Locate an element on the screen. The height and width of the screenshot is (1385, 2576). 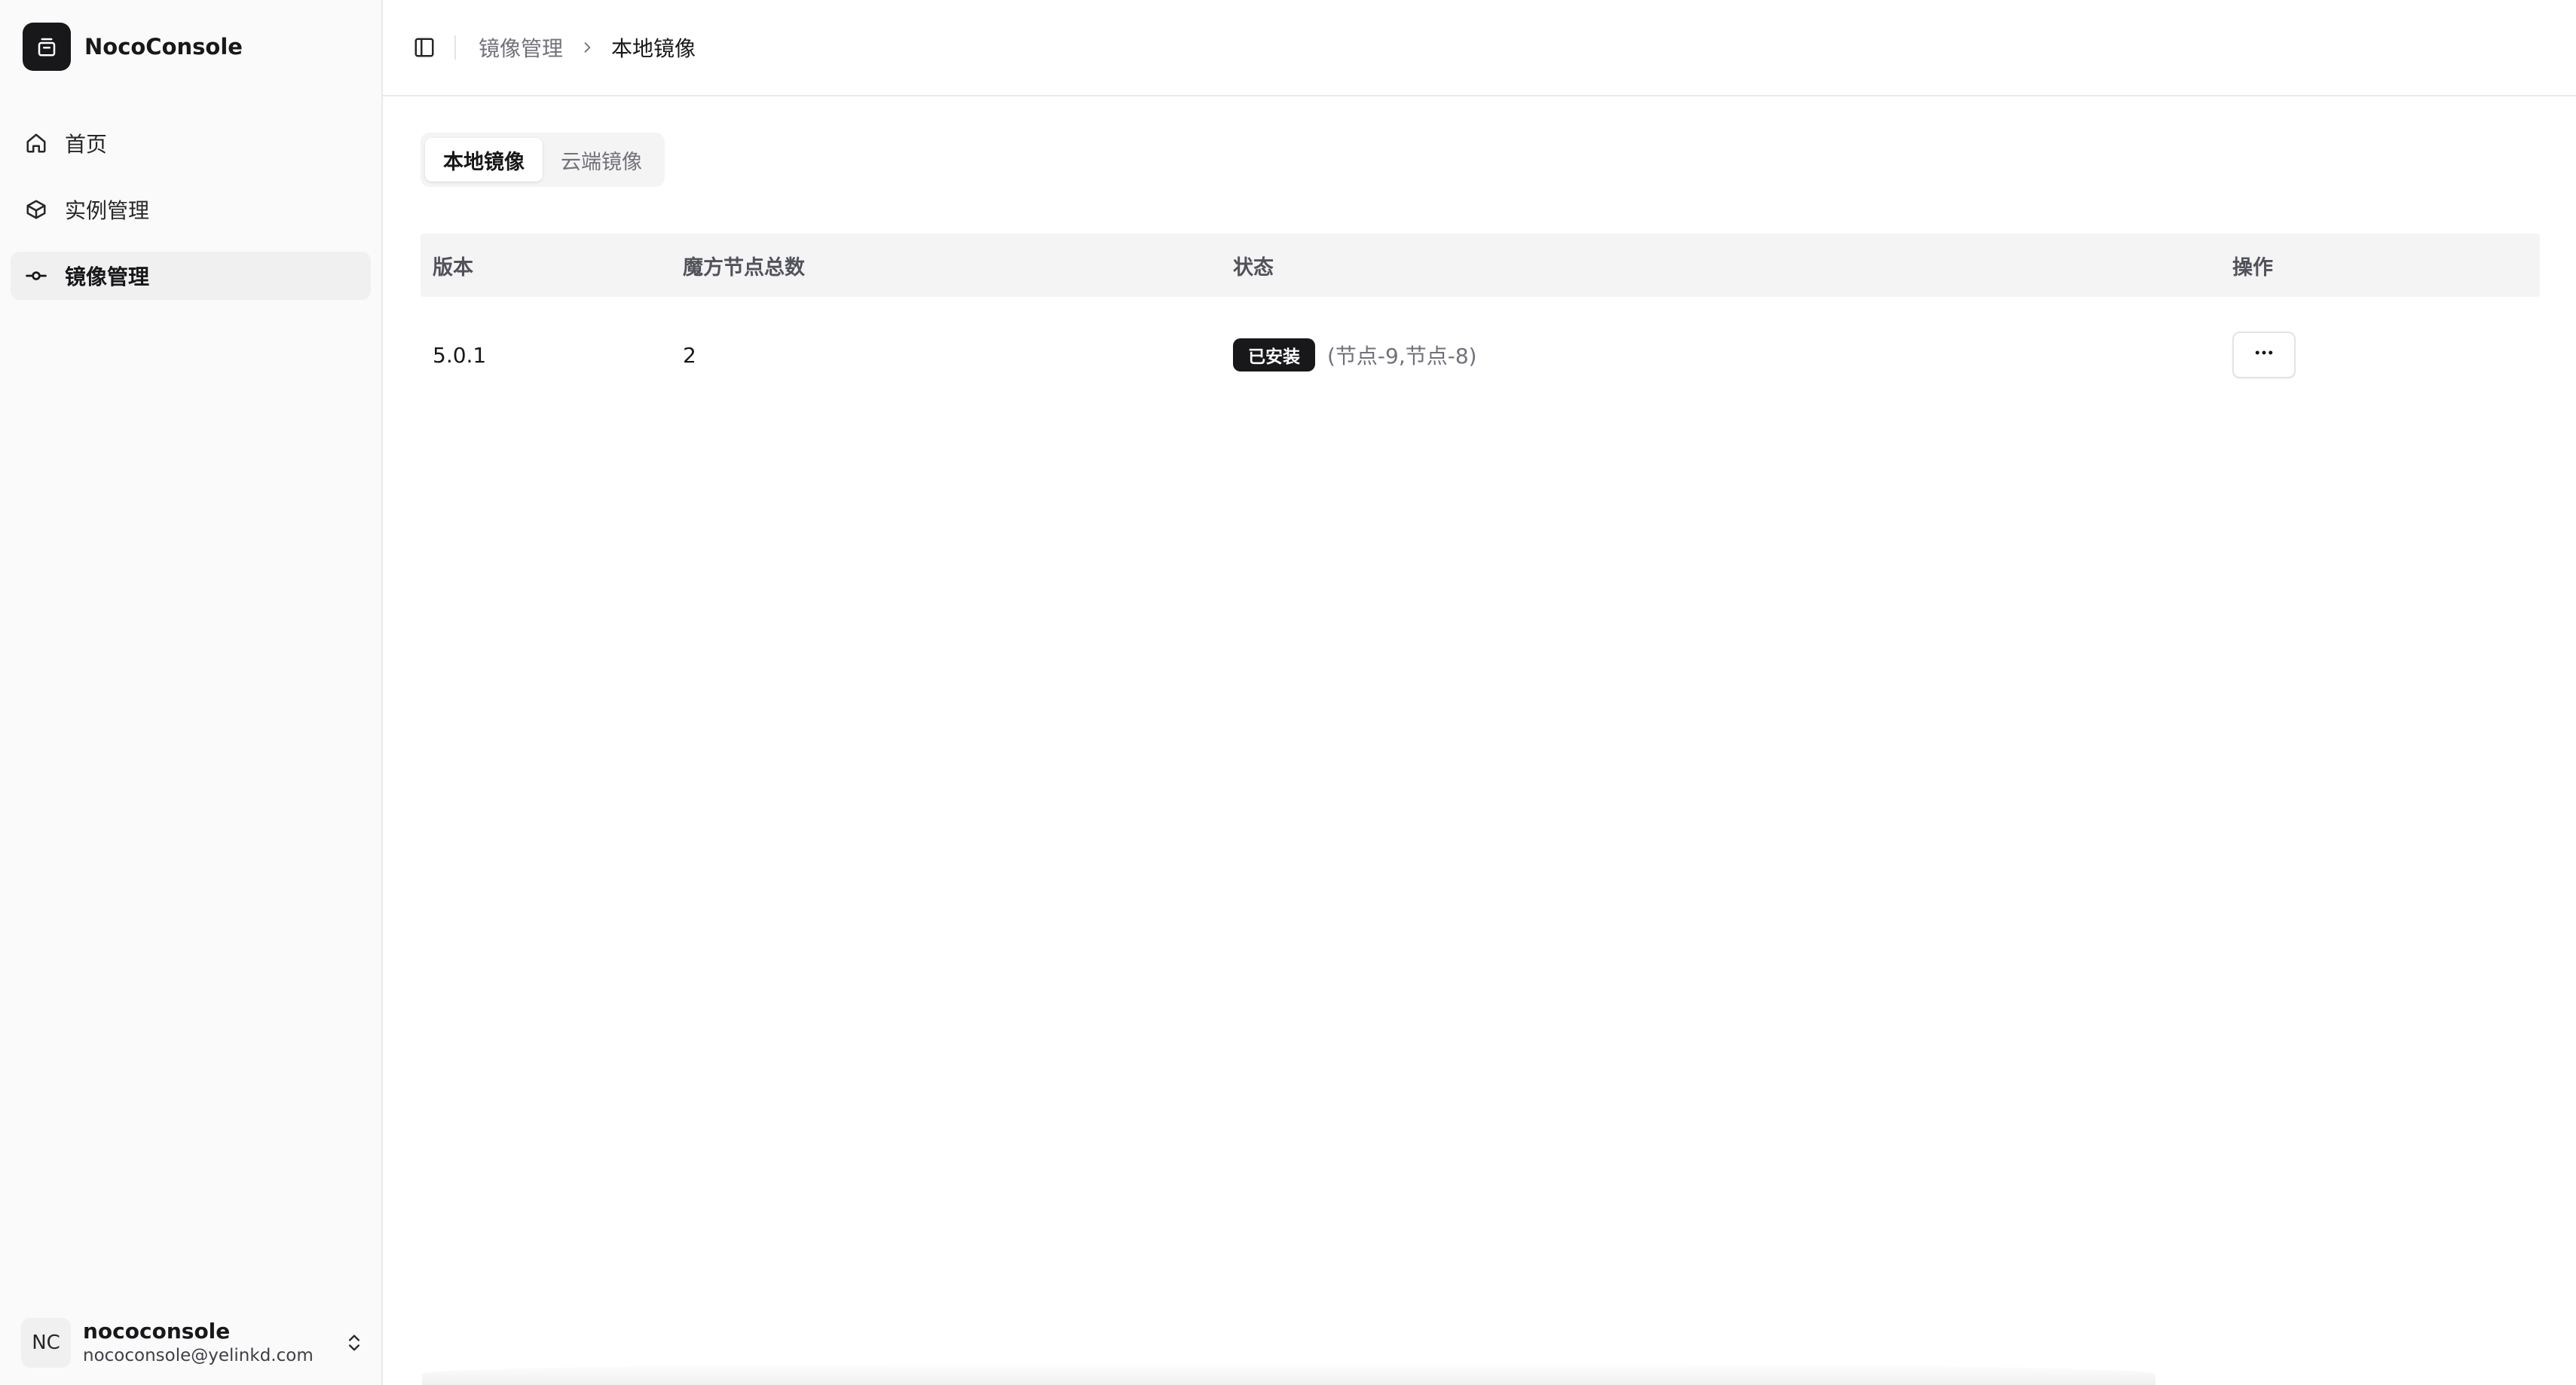
more-actions-button is located at coordinates (2264, 355).